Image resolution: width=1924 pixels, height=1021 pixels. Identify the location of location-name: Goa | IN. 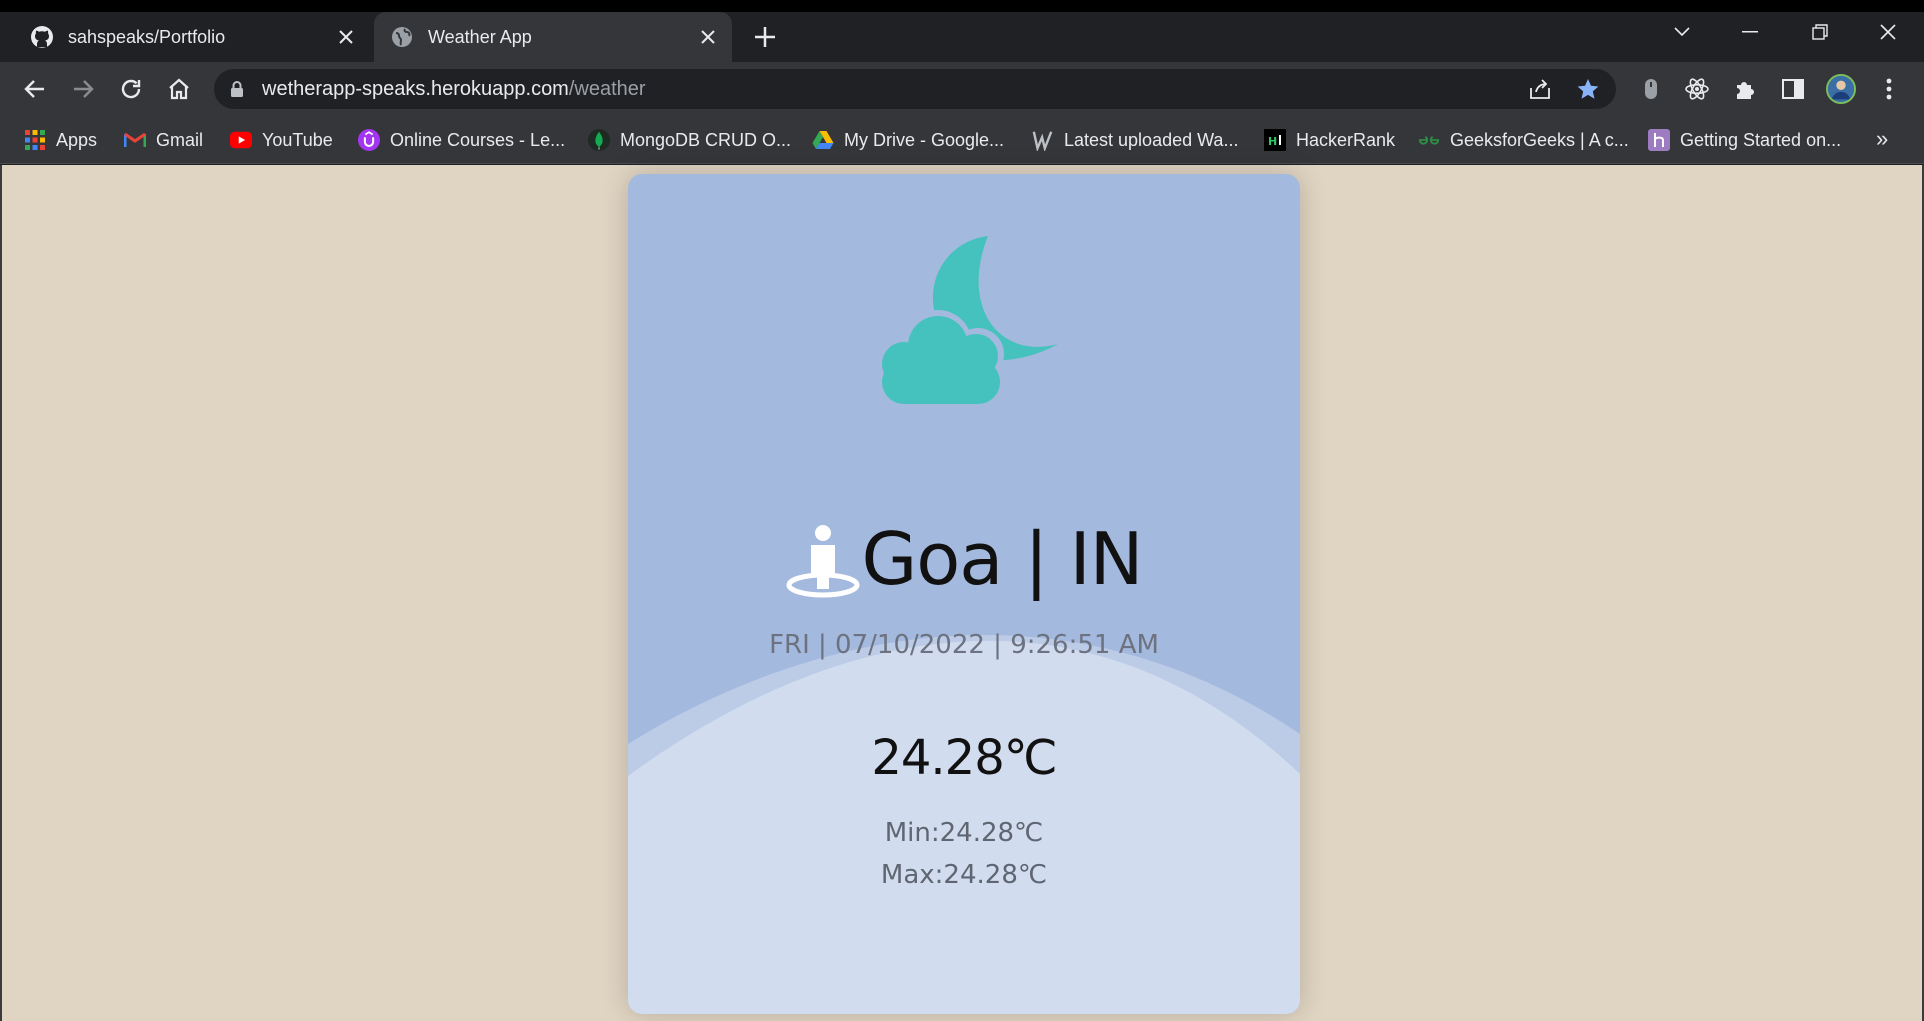
(1002, 559).